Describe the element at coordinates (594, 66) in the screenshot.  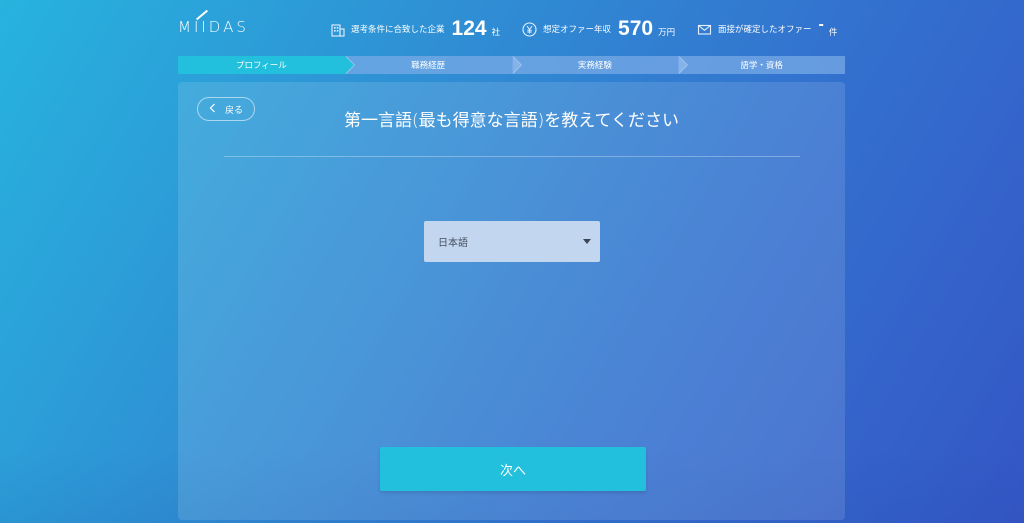
I see `step-label: 実務経験` at that location.